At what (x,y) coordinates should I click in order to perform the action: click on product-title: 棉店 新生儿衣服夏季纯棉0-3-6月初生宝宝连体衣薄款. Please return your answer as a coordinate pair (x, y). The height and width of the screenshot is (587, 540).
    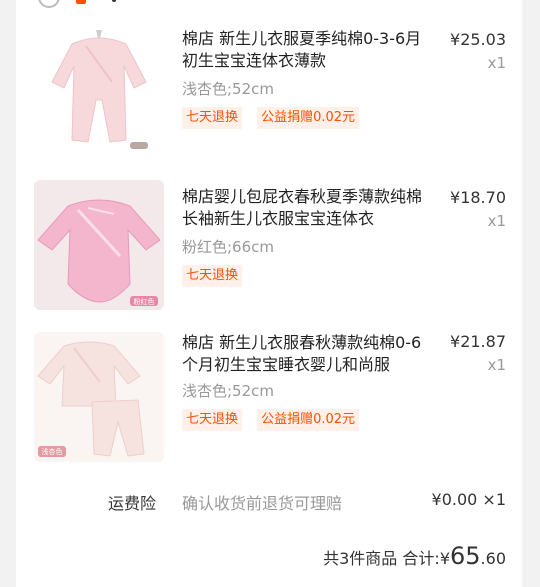
    Looking at the image, I should click on (302, 50).